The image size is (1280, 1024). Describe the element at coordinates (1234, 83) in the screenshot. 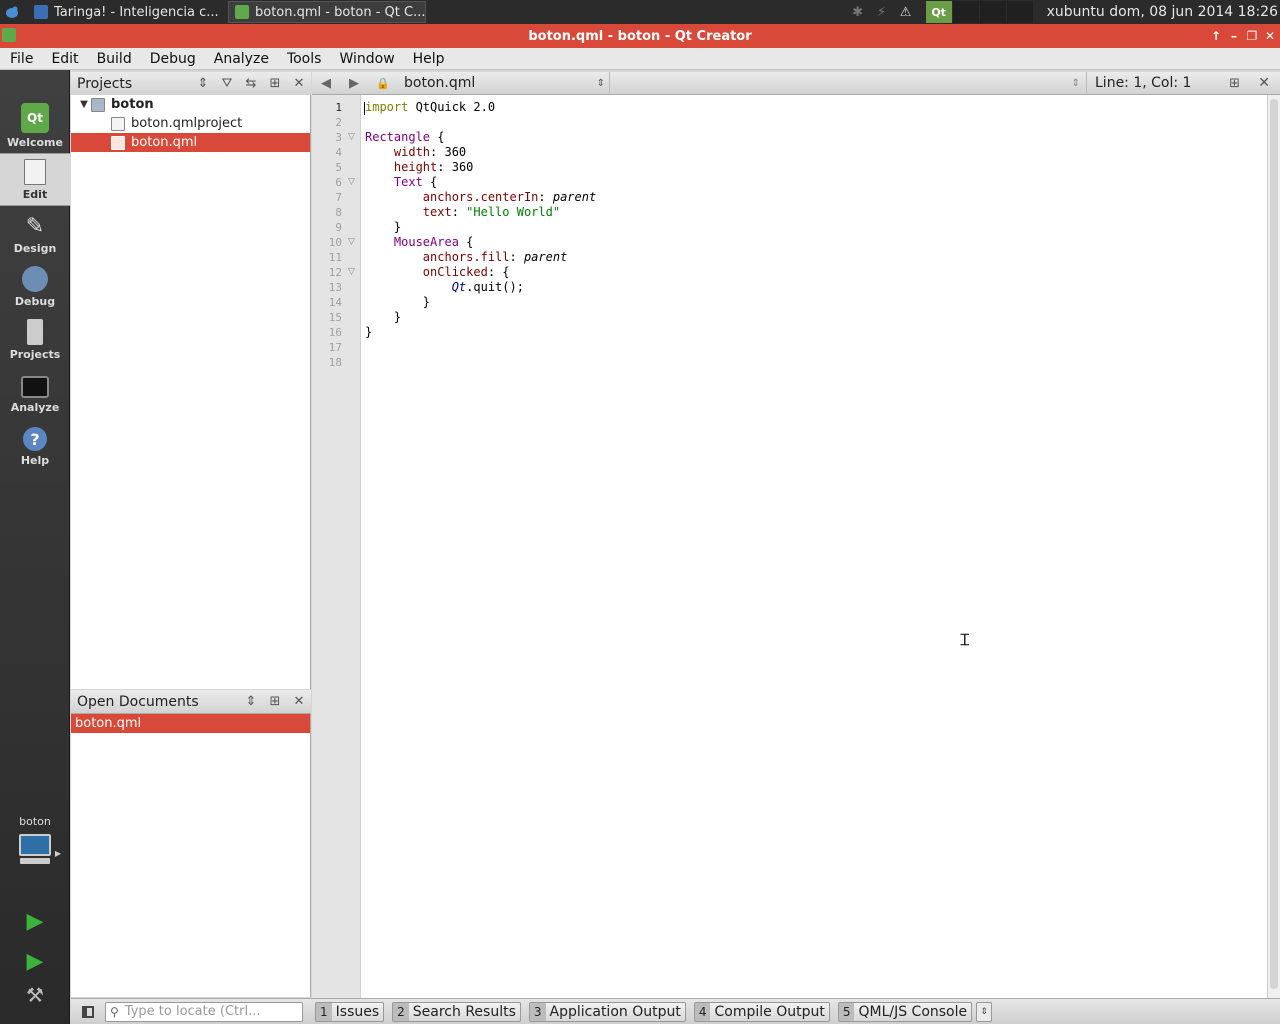

I see `split-editor-icon: ⊞` at that location.